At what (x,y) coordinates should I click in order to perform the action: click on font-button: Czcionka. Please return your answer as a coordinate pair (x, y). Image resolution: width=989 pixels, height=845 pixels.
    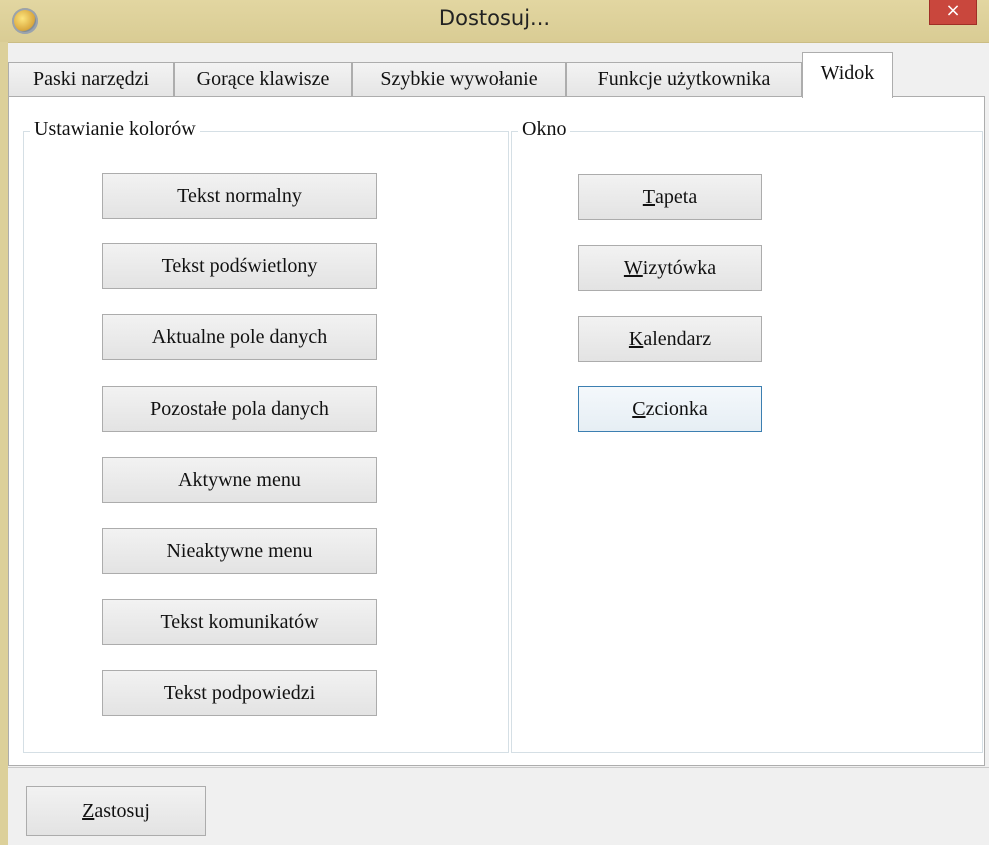
    Looking at the image, I should click on (670, 409).